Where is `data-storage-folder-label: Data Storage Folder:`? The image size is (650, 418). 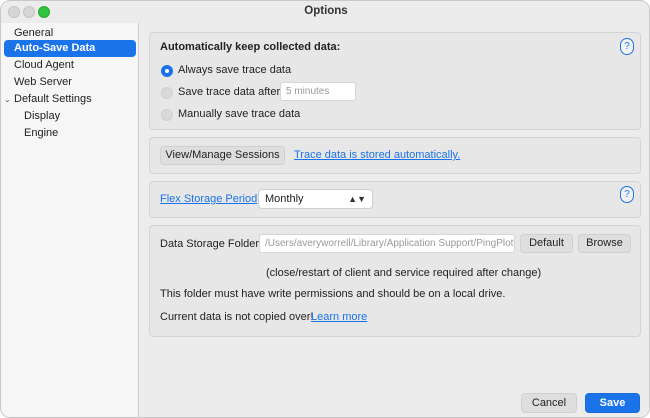 data-storage-folder-label: Data Storage Folder: is located at coordinates (211, 244).